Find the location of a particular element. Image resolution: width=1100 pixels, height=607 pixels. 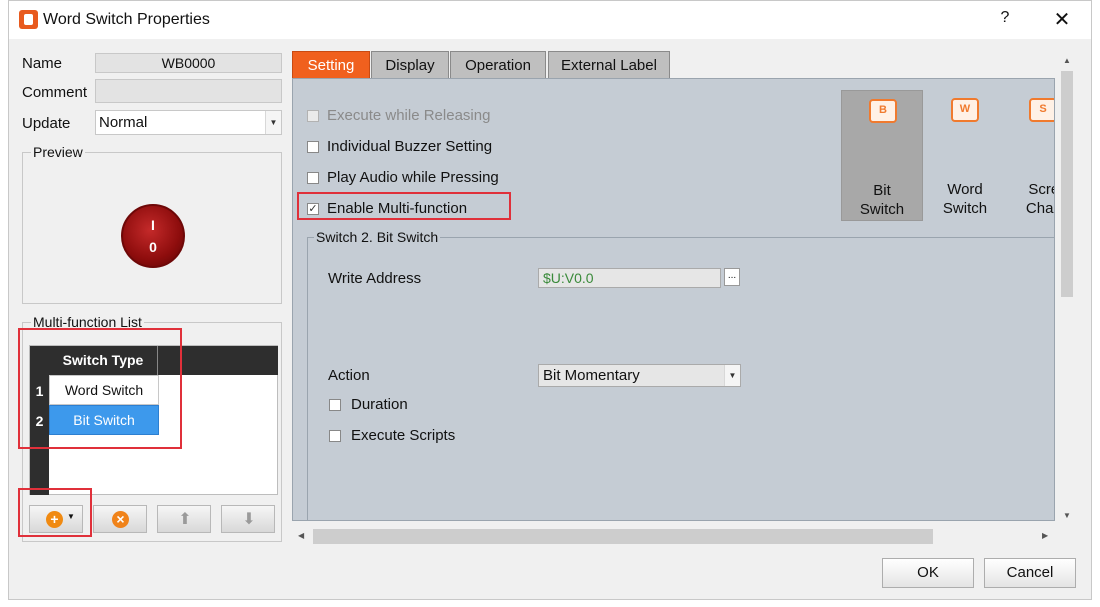

add-function-button: + ▼ is located at coordinates (56, 519).